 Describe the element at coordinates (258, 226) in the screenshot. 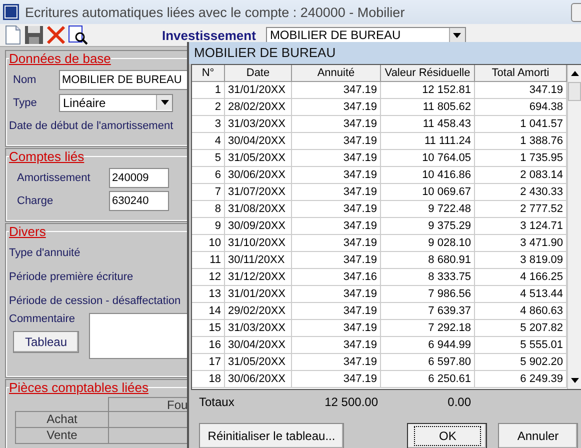

I see `table-cell: 30/09/20XX` at that location.